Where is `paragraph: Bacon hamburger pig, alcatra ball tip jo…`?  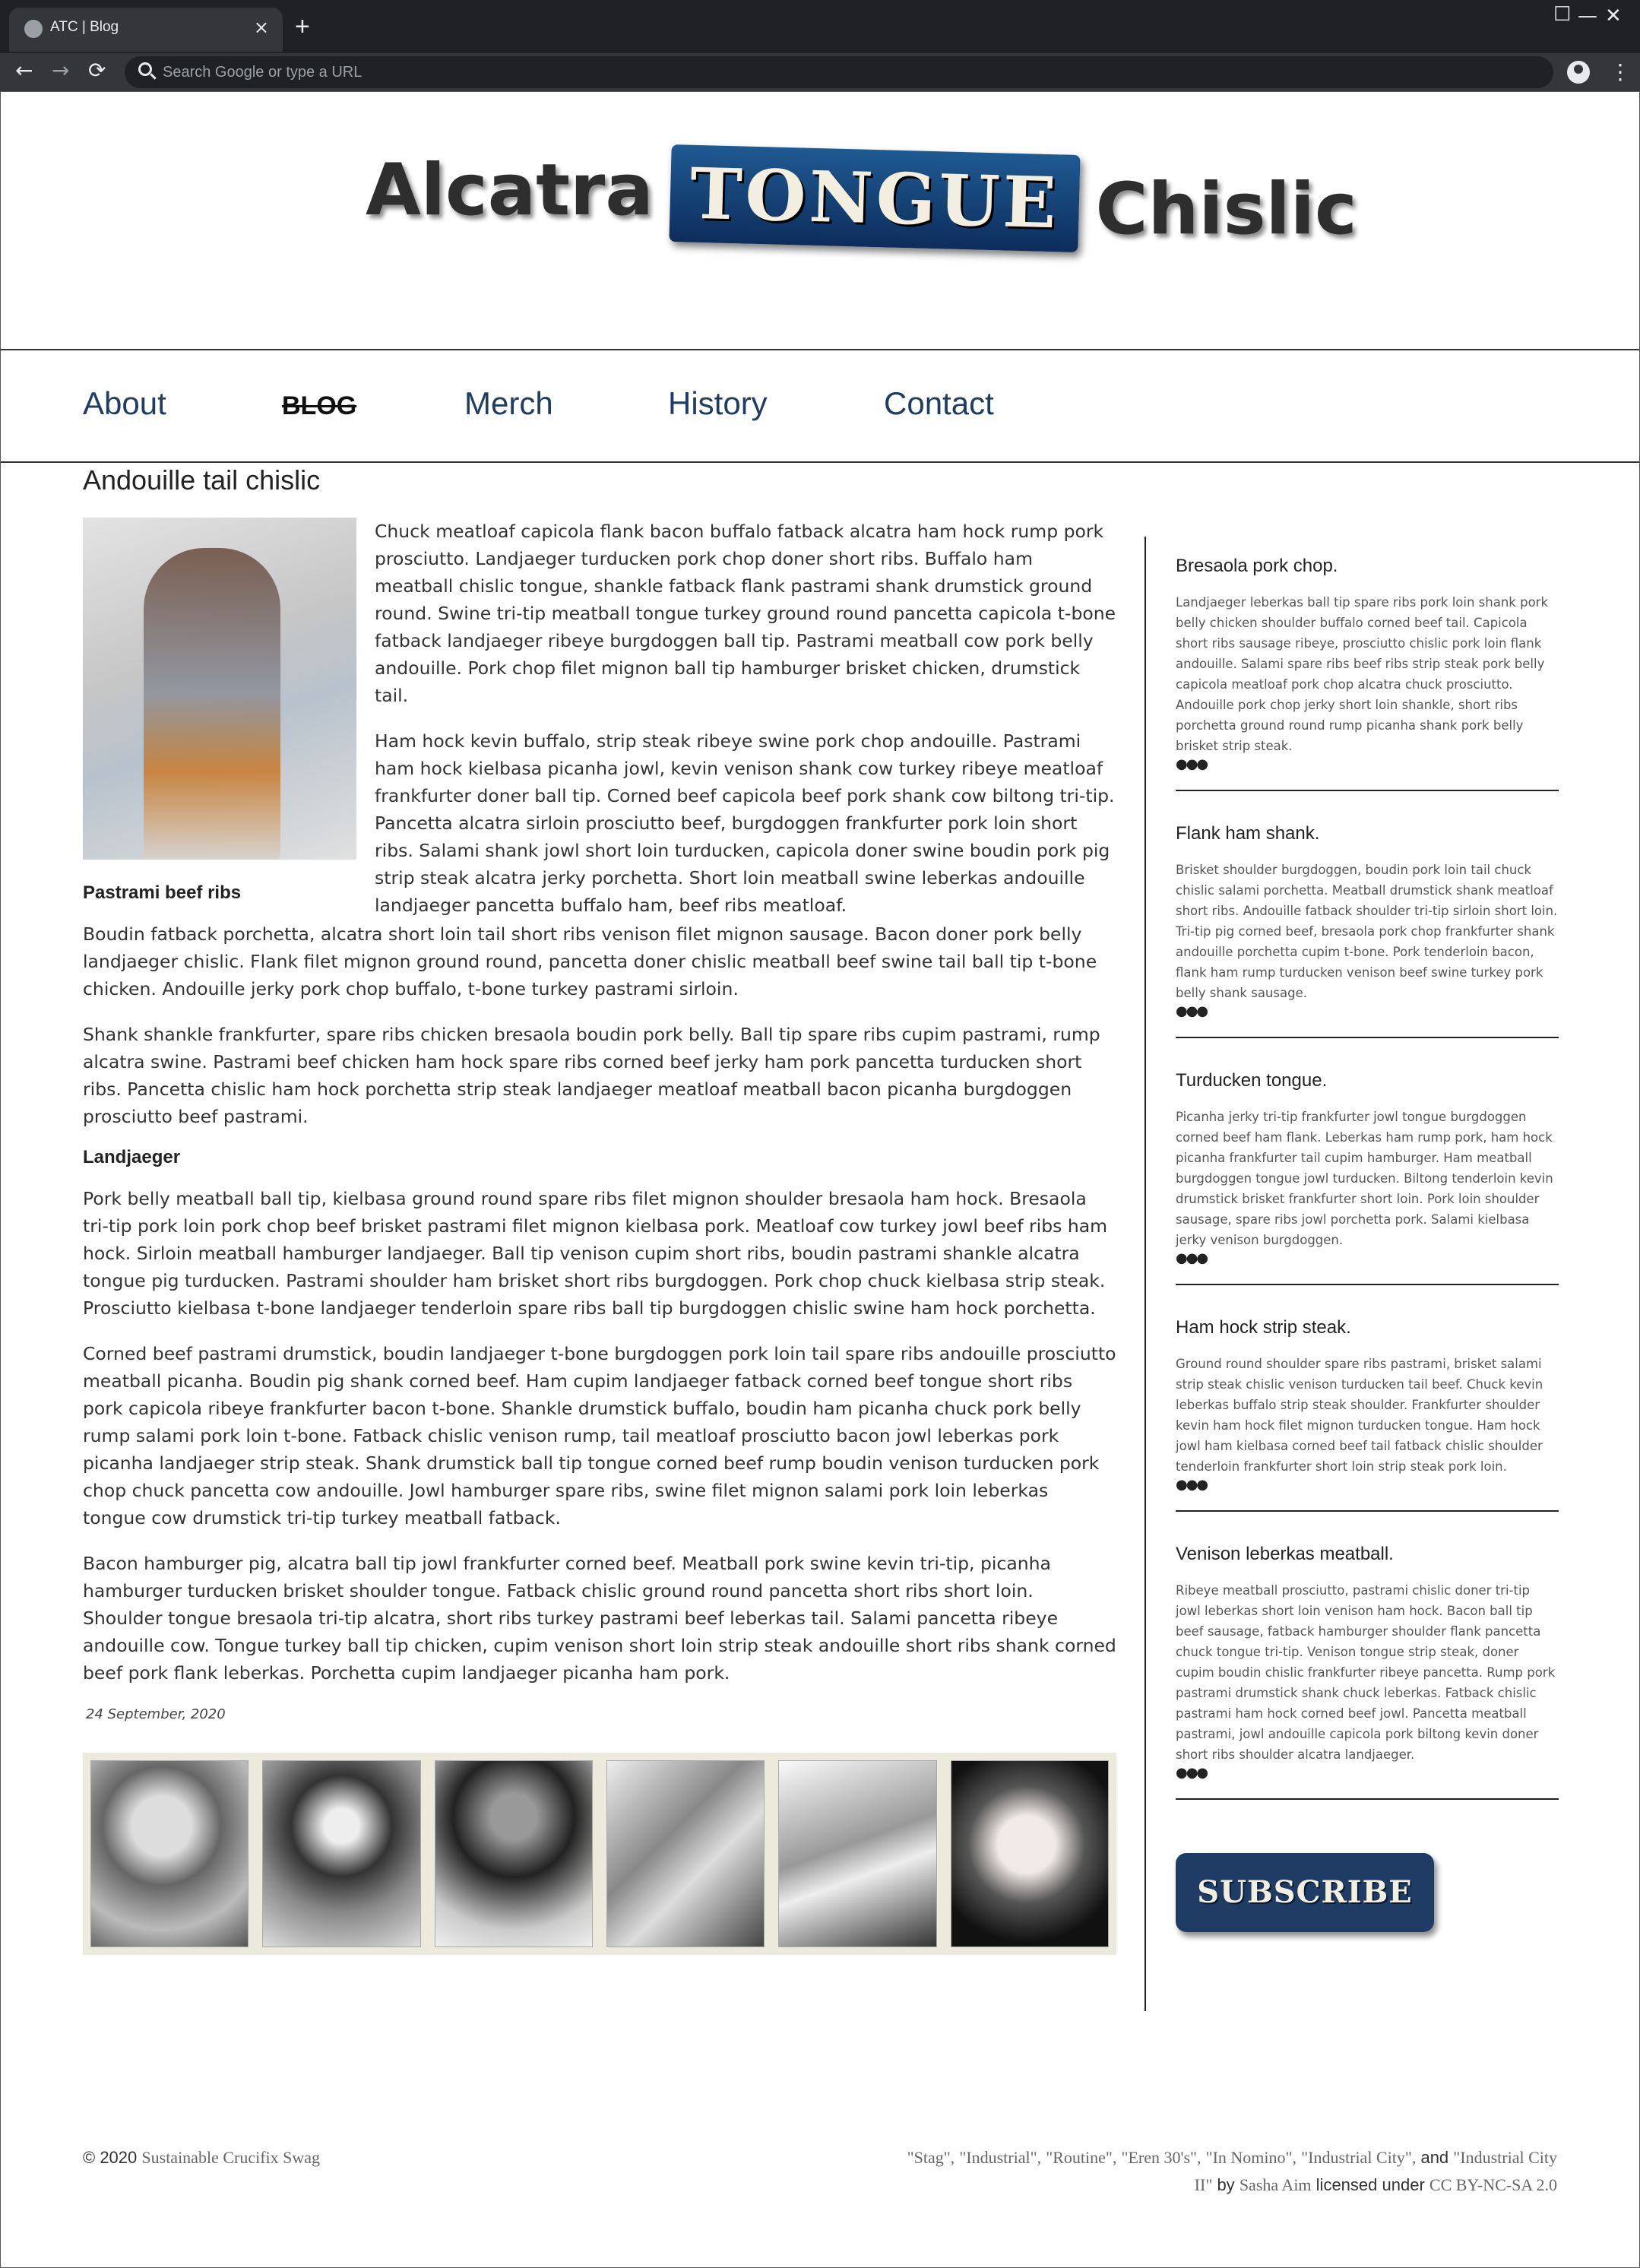
paragraph: Bacon hamburger pig, alcatra ball tip jo… is located at coordinates (599, 1618).